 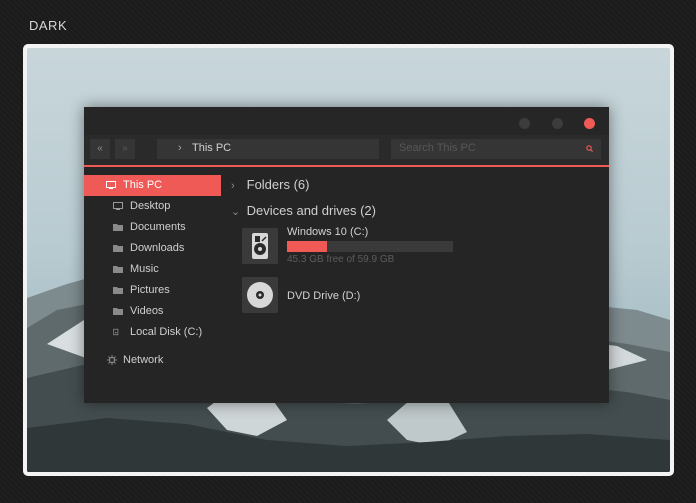 I want to click on sidebar-item-pictures: Pictures, so click(x=152, y=290).